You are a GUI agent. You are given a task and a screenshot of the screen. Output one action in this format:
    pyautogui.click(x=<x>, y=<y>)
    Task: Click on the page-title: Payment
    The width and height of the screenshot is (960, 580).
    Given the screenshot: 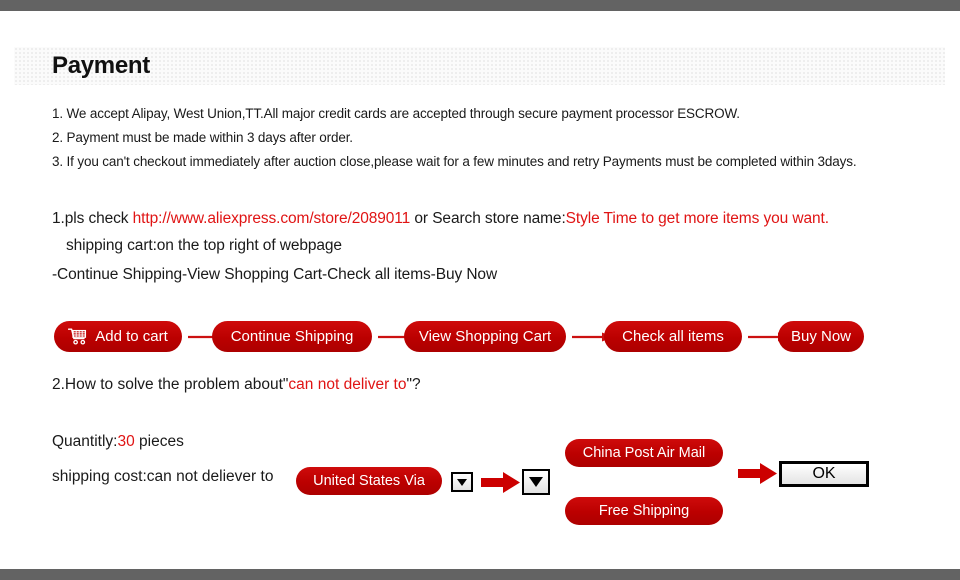 What is the action you would take?
    pyautogui.click(x=101, y=65)
    